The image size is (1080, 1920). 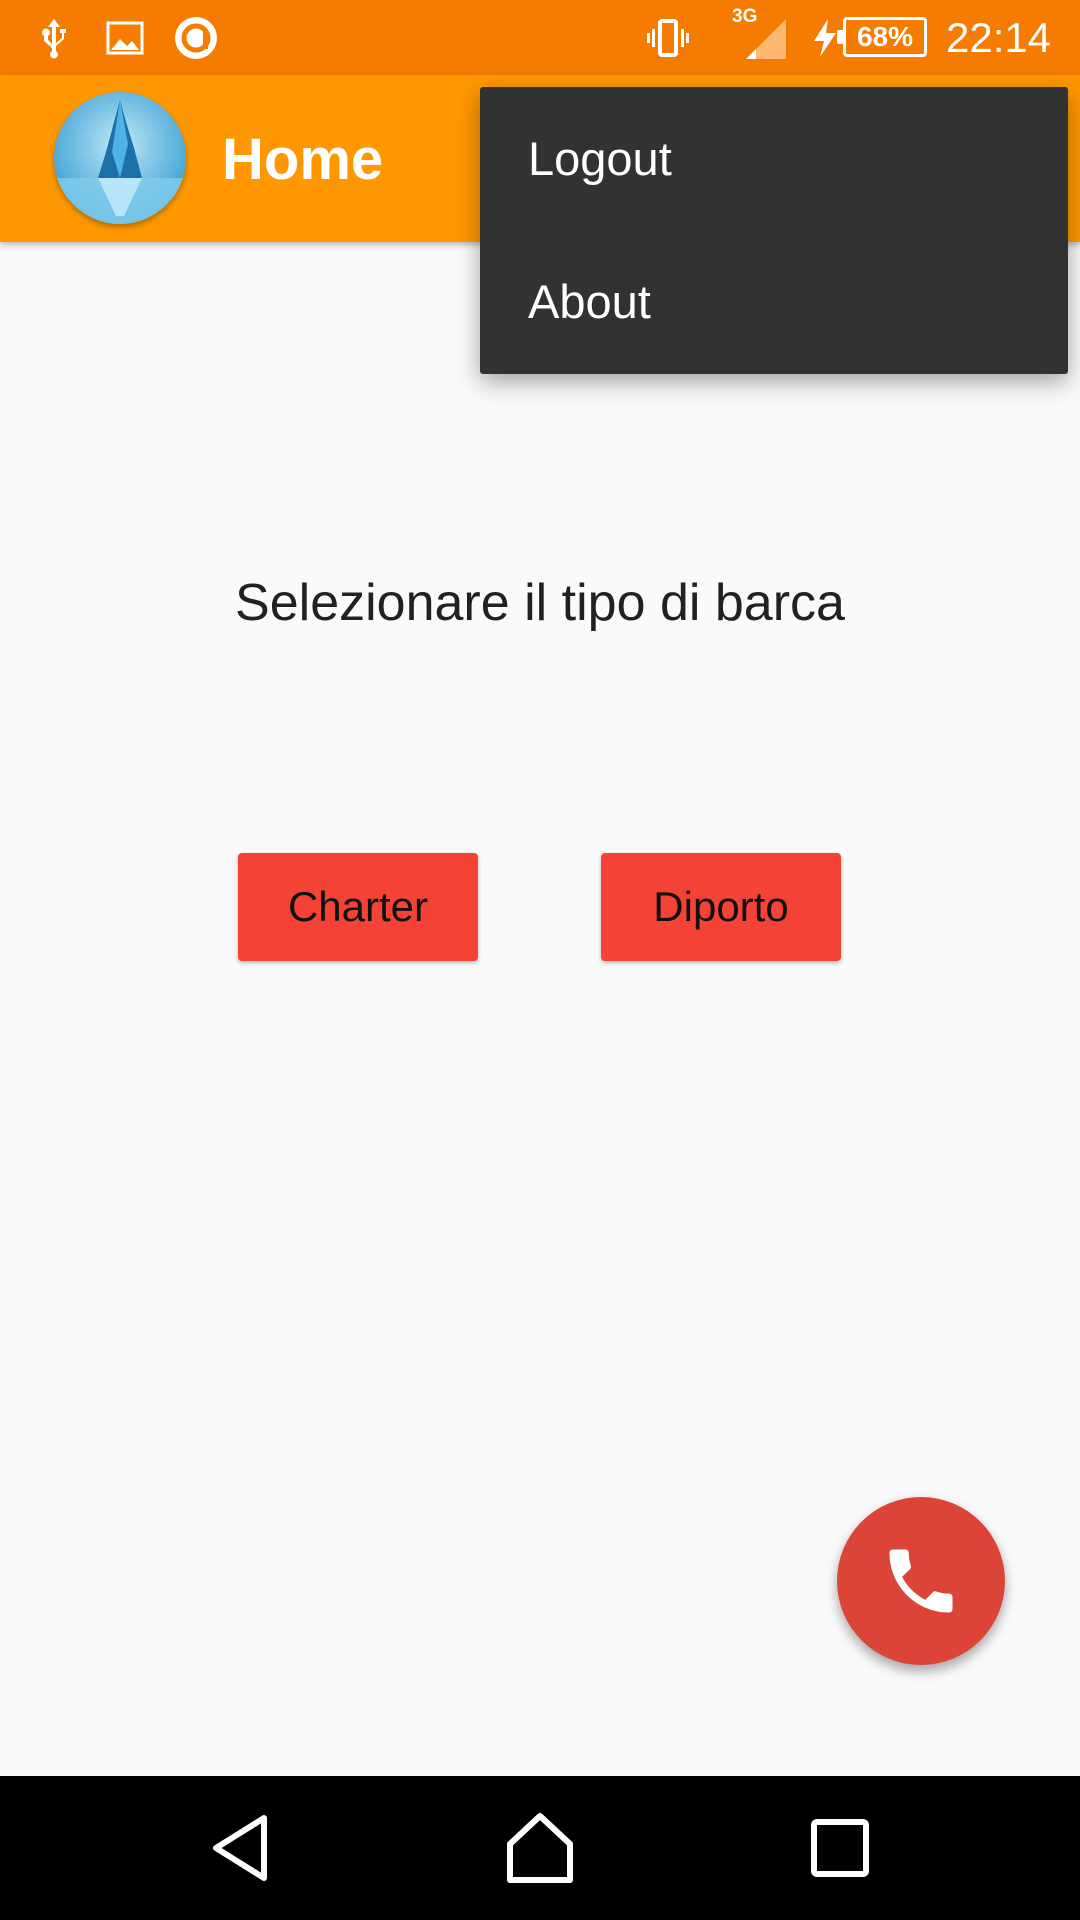 I want to click on signal-icon, so click(x=765, y=38).